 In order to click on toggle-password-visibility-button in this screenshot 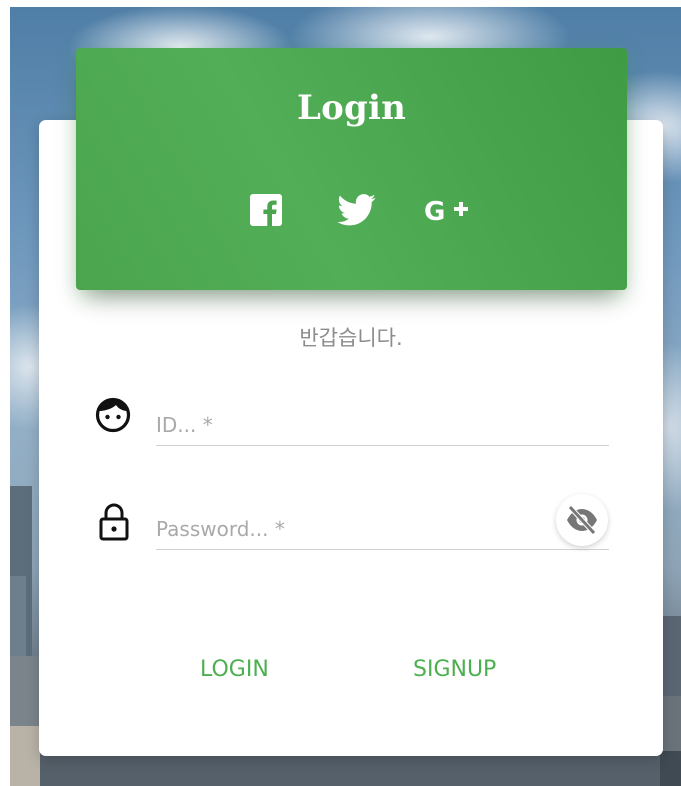, I will do `click(582, 520)`.